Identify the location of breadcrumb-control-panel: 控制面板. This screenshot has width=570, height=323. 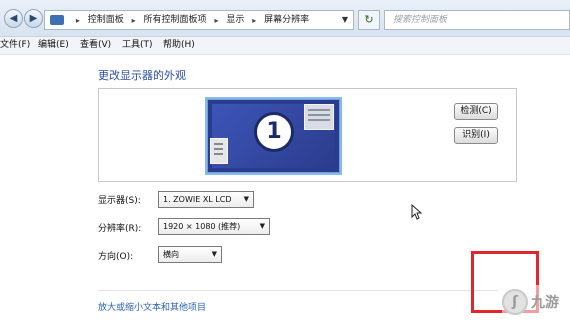
(106, 20).